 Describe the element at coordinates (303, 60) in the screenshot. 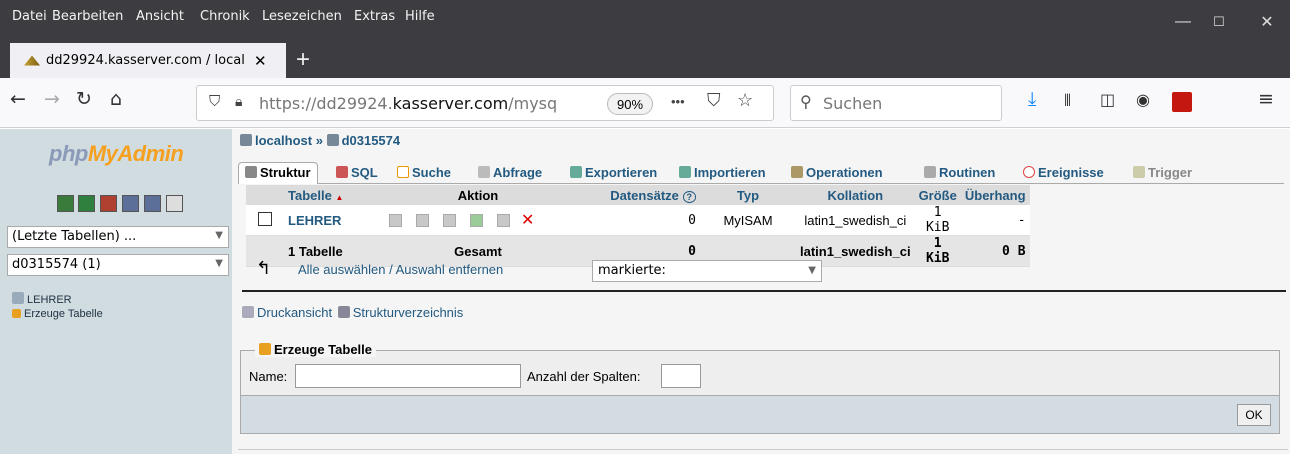

I see `new-tab-button: +` at that location.